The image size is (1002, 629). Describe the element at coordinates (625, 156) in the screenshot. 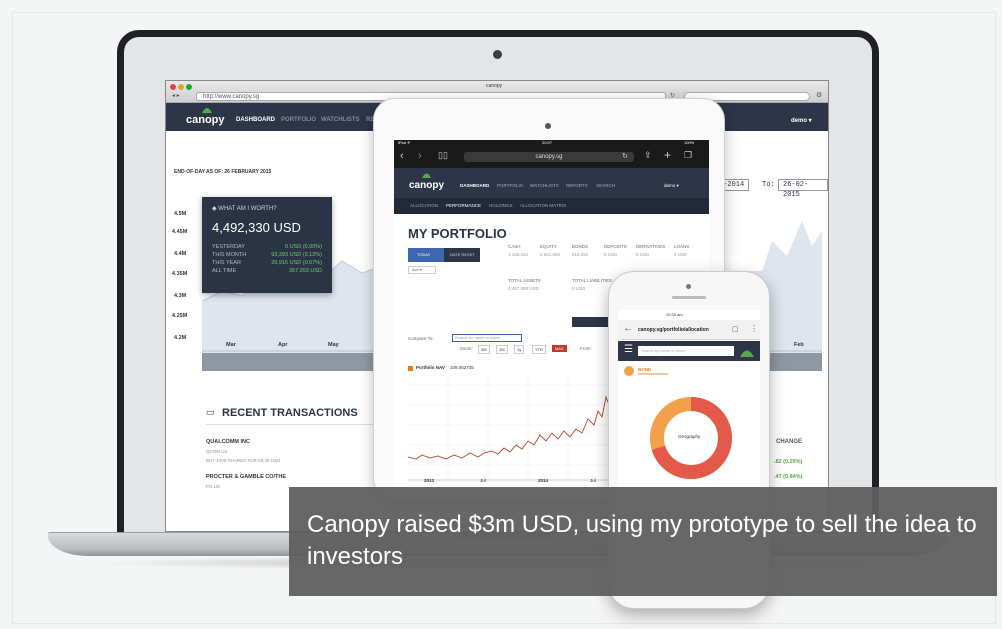

I see `reload-icon: ↻` at that location.